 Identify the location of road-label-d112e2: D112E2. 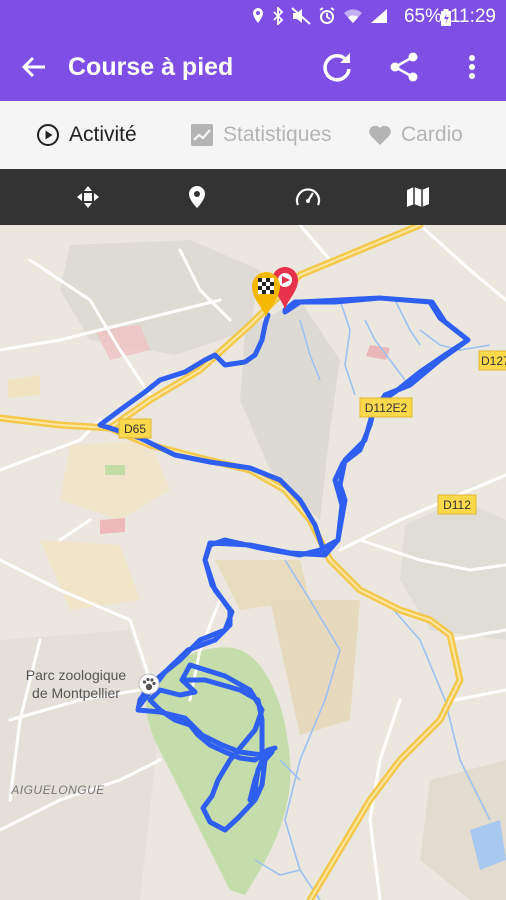
(386, 407).